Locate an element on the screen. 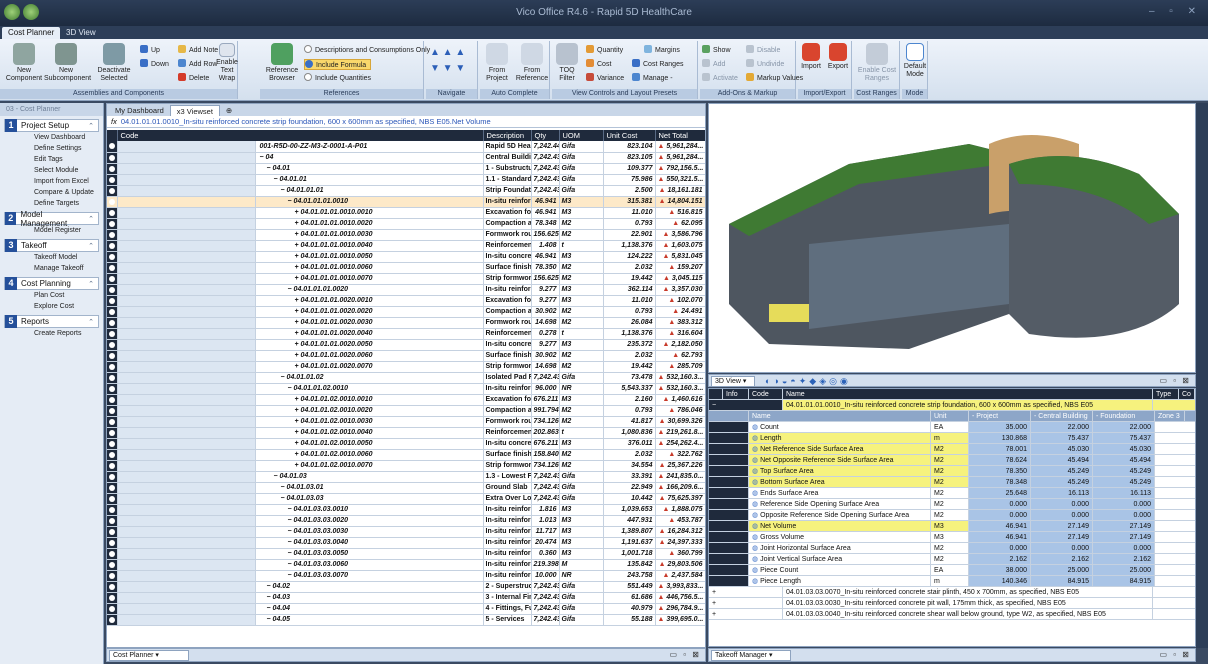 The height and width of the screenshot is (664, 1208). cell-unit-cost: 362.114 is located at coordinates (629, 290).